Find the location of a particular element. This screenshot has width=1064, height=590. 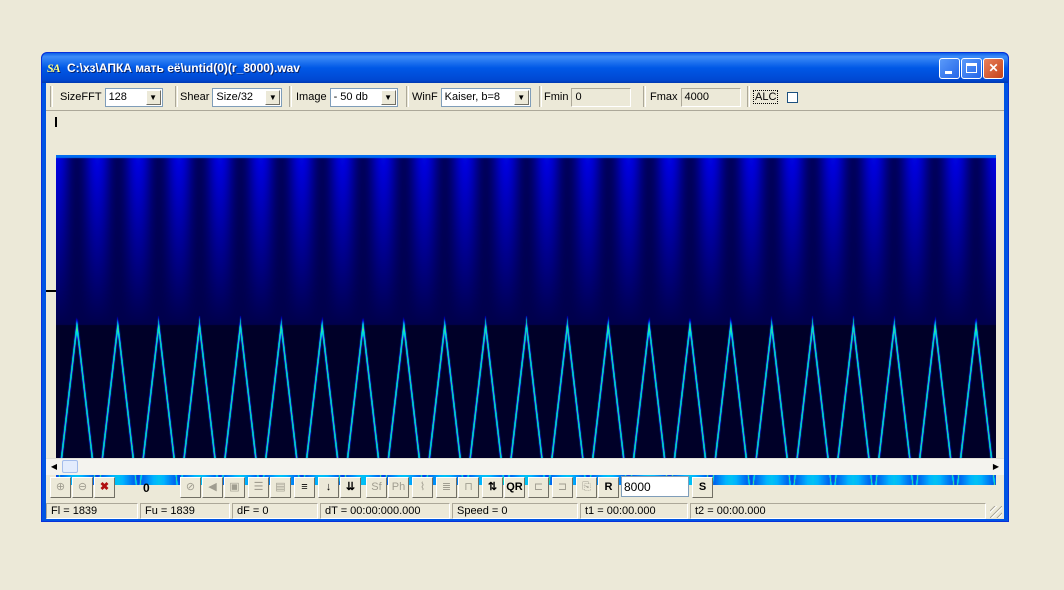

minimize-button is located at coordinates (949, 68).